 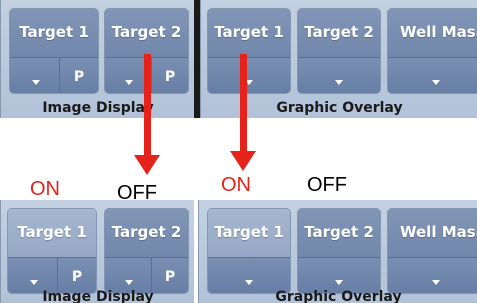 What do you see at coordinates (54, 51) in the screenshot?
I see `image-display-target-1-button: Target 1 P` at bounding box center [54, 51].